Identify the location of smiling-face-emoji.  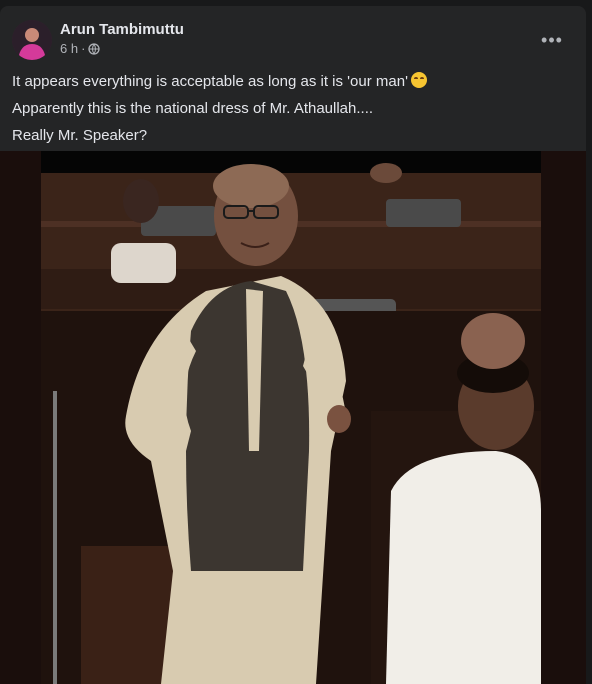
(418, 80).